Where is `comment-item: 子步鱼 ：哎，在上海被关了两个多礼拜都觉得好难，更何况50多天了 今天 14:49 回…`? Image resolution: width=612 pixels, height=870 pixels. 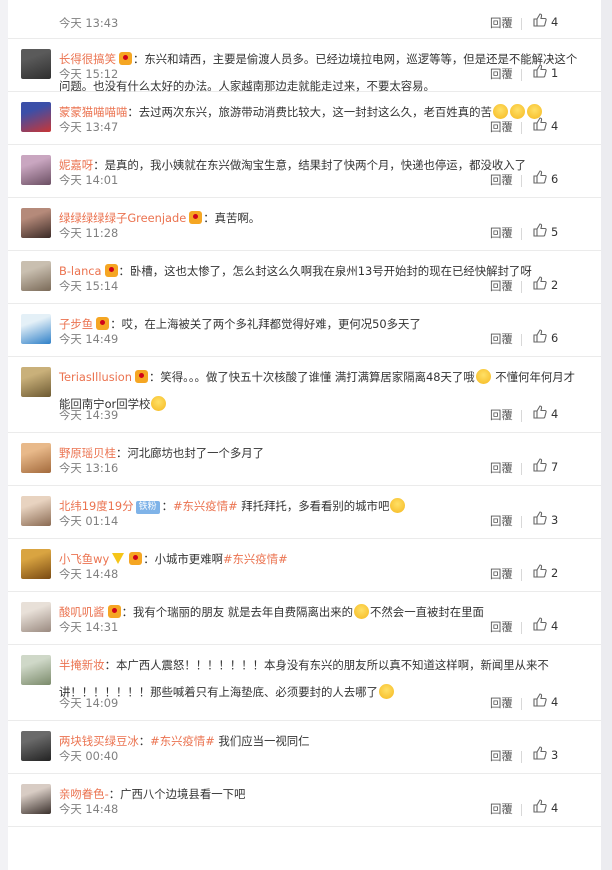
comment-item: 子步鱼 ：哎，在上海被关了两个多礼拜都觉得好难，更何况50多天了 今天 14:49 回… is located at coordinates (304, 330).